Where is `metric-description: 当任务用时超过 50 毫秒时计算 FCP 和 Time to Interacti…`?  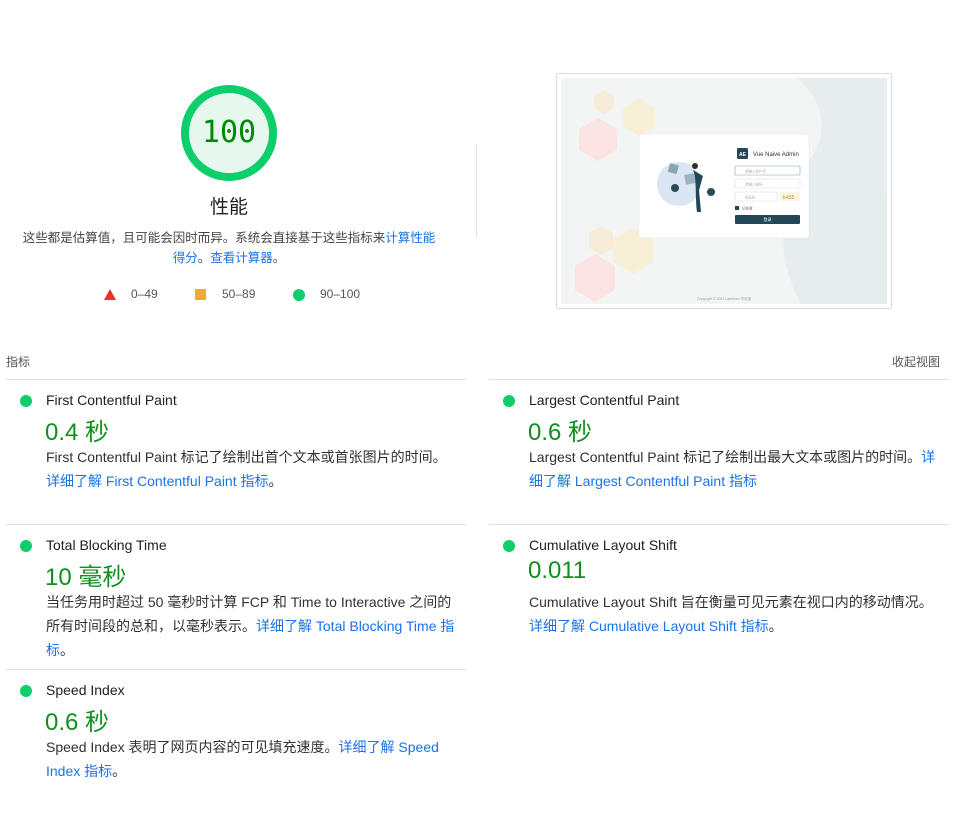
metric-description: 当任务用时超过 50 毫秒时计算 FCP 和 Time to Interacti… is located at coordinates (252, 626).